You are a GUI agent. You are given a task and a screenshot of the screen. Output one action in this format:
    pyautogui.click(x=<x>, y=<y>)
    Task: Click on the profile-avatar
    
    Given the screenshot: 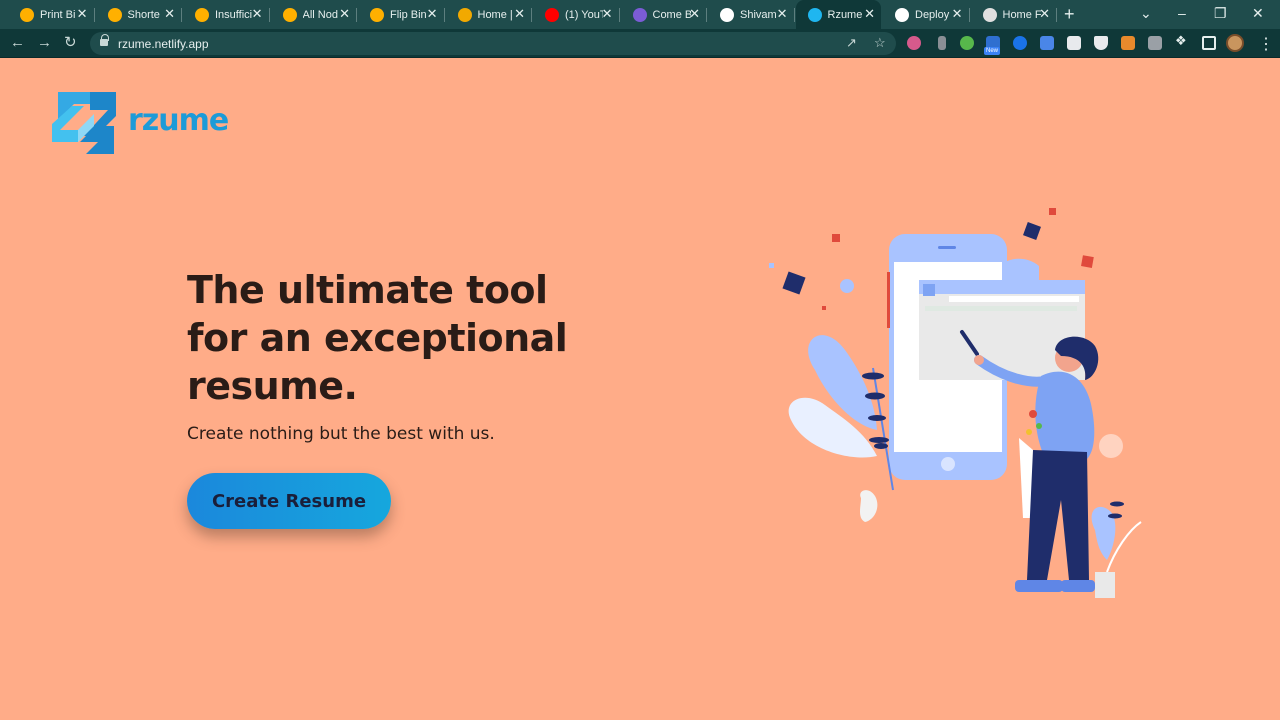 What is the action you would take?
    pyautogui.click(x=1235, y=43)
    